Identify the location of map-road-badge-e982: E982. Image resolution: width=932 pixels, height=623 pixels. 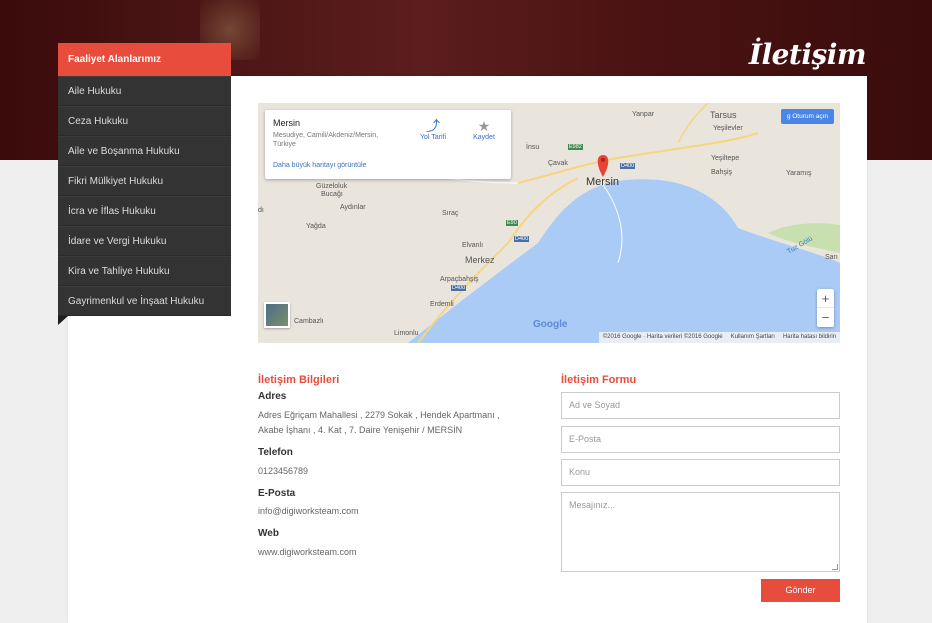
(575, 147).